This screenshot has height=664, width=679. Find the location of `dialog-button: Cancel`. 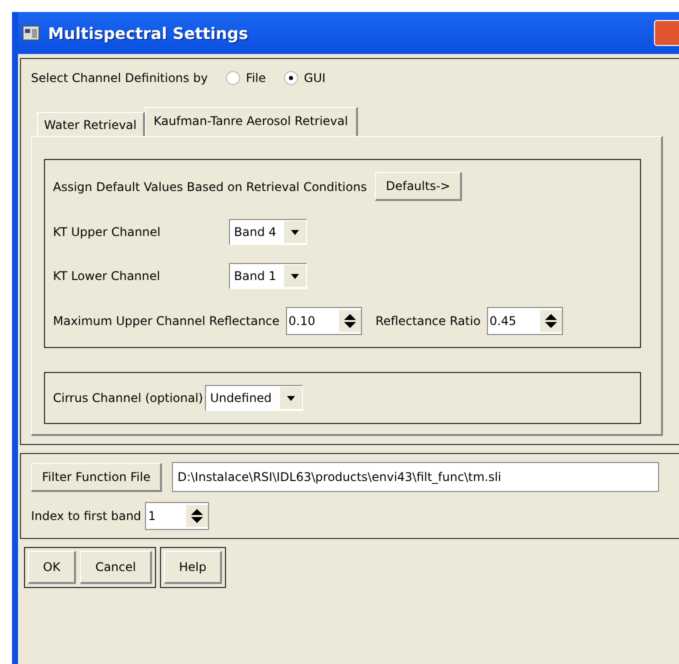

dialog-button: Cancel is located at coordinates (116, 567).